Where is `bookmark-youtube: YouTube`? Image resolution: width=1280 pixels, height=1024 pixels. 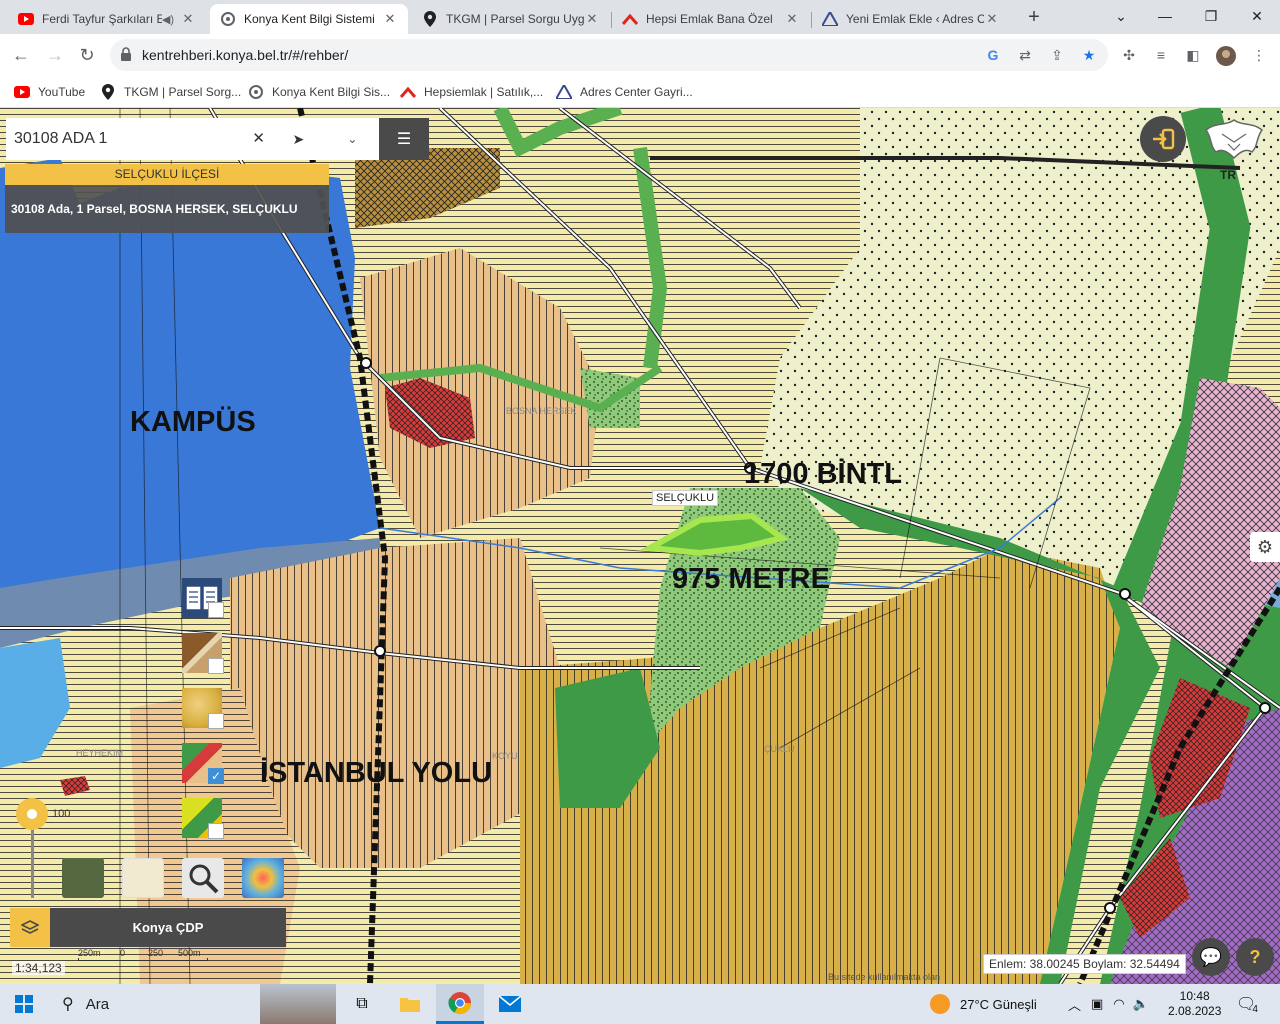 bookmark-youtube: YouTube is located at coordinates (49, 92).